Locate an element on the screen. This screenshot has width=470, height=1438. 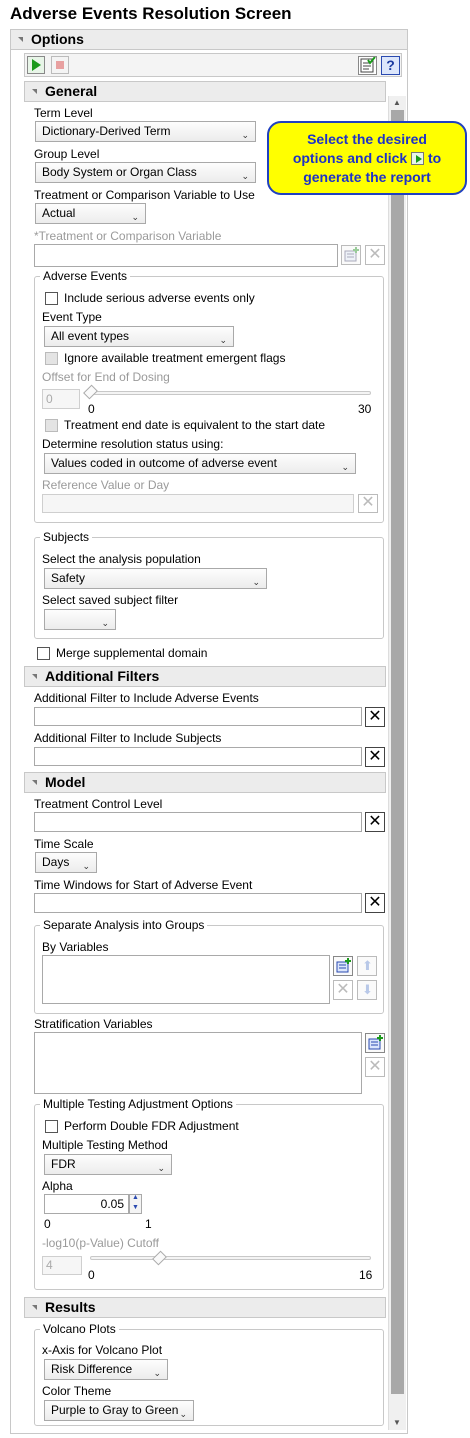
general-header: General is located at coordinates (205, 91).